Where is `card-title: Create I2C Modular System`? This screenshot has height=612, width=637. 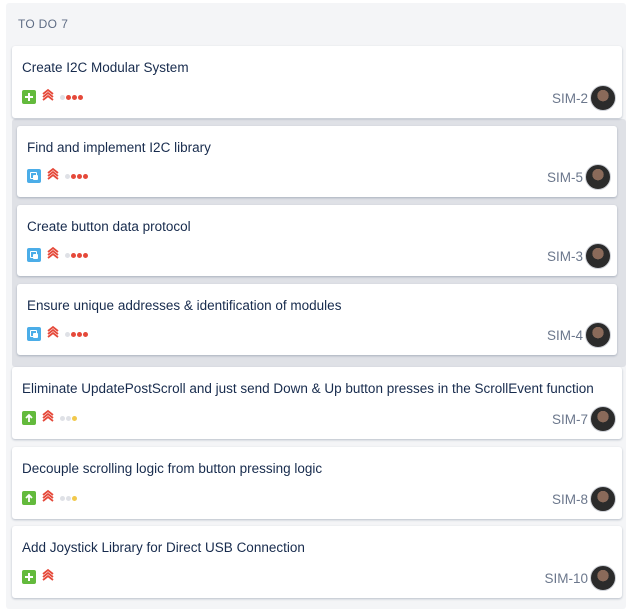 card-title: Create I2C Modular System is located at coordinates (105, 67).